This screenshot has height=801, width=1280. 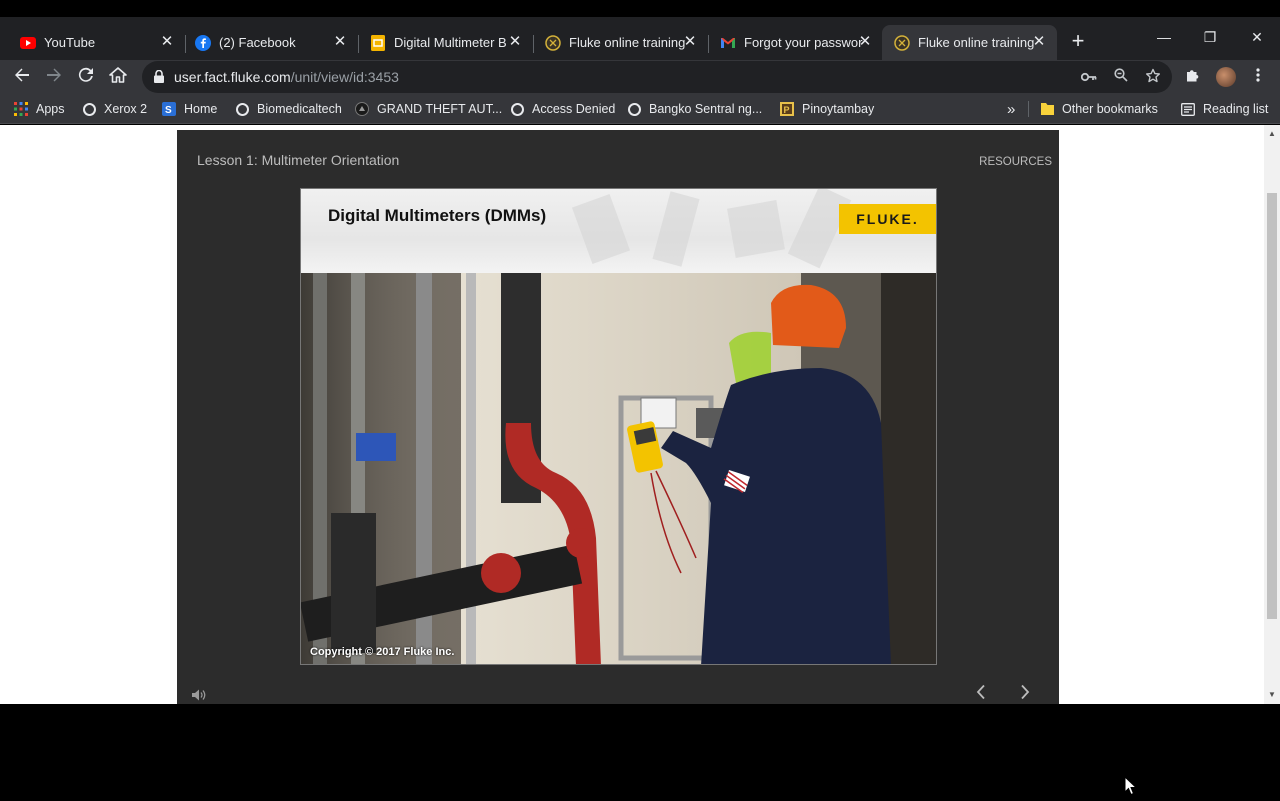 What do you see at coordinates (298, 160) in the screenshot?
I see `lesson-title: Lesson 1: Multimeter Orientation` at bounding box center [298, 160].